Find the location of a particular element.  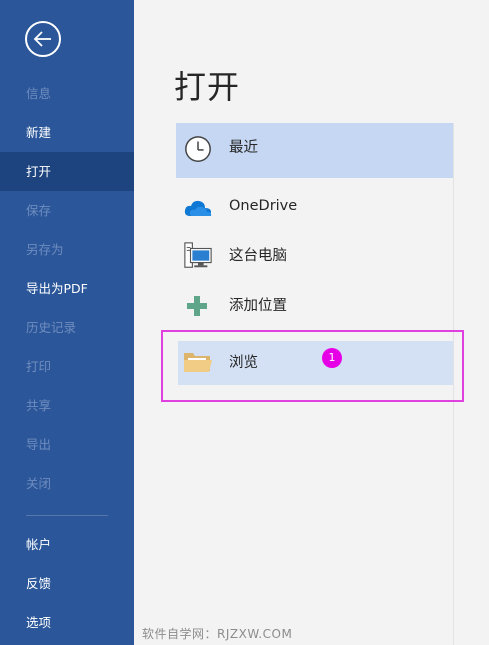

sidebar-divider is located at coordinates (67, 515).